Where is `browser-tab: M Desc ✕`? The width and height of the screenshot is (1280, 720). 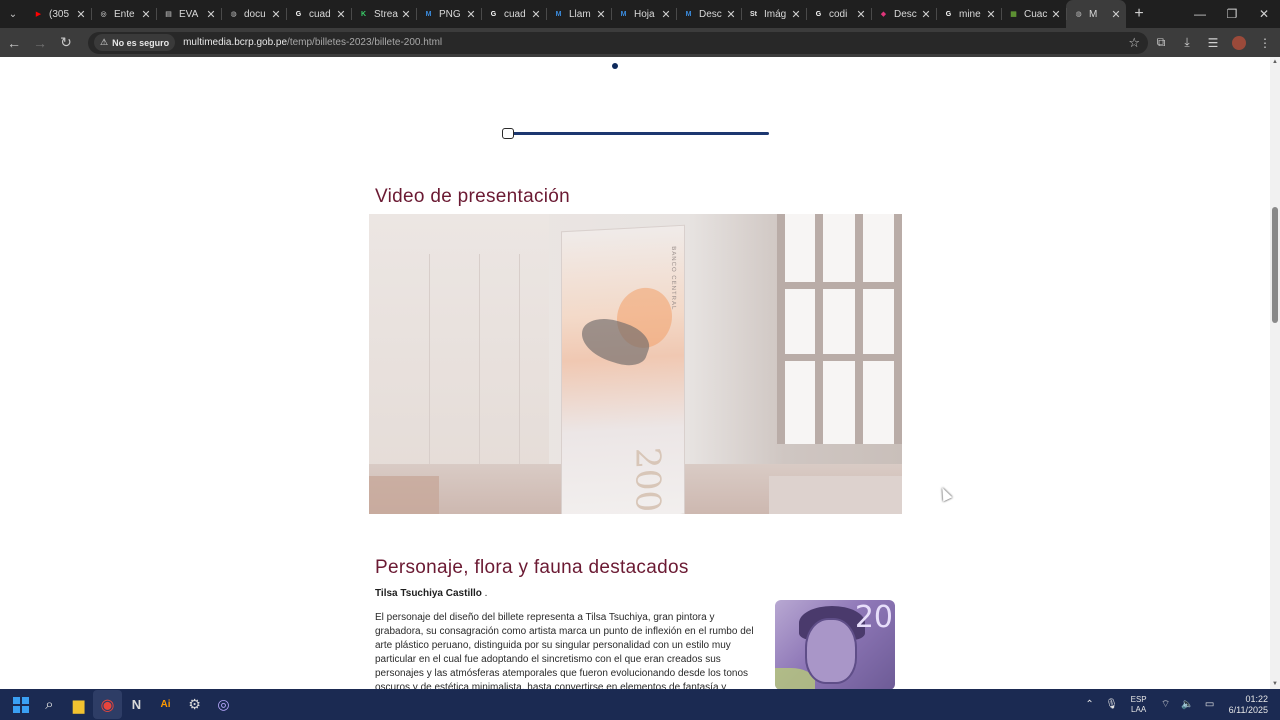 browser-tab: M Desc ✕ is located at coordinates (708, 14).